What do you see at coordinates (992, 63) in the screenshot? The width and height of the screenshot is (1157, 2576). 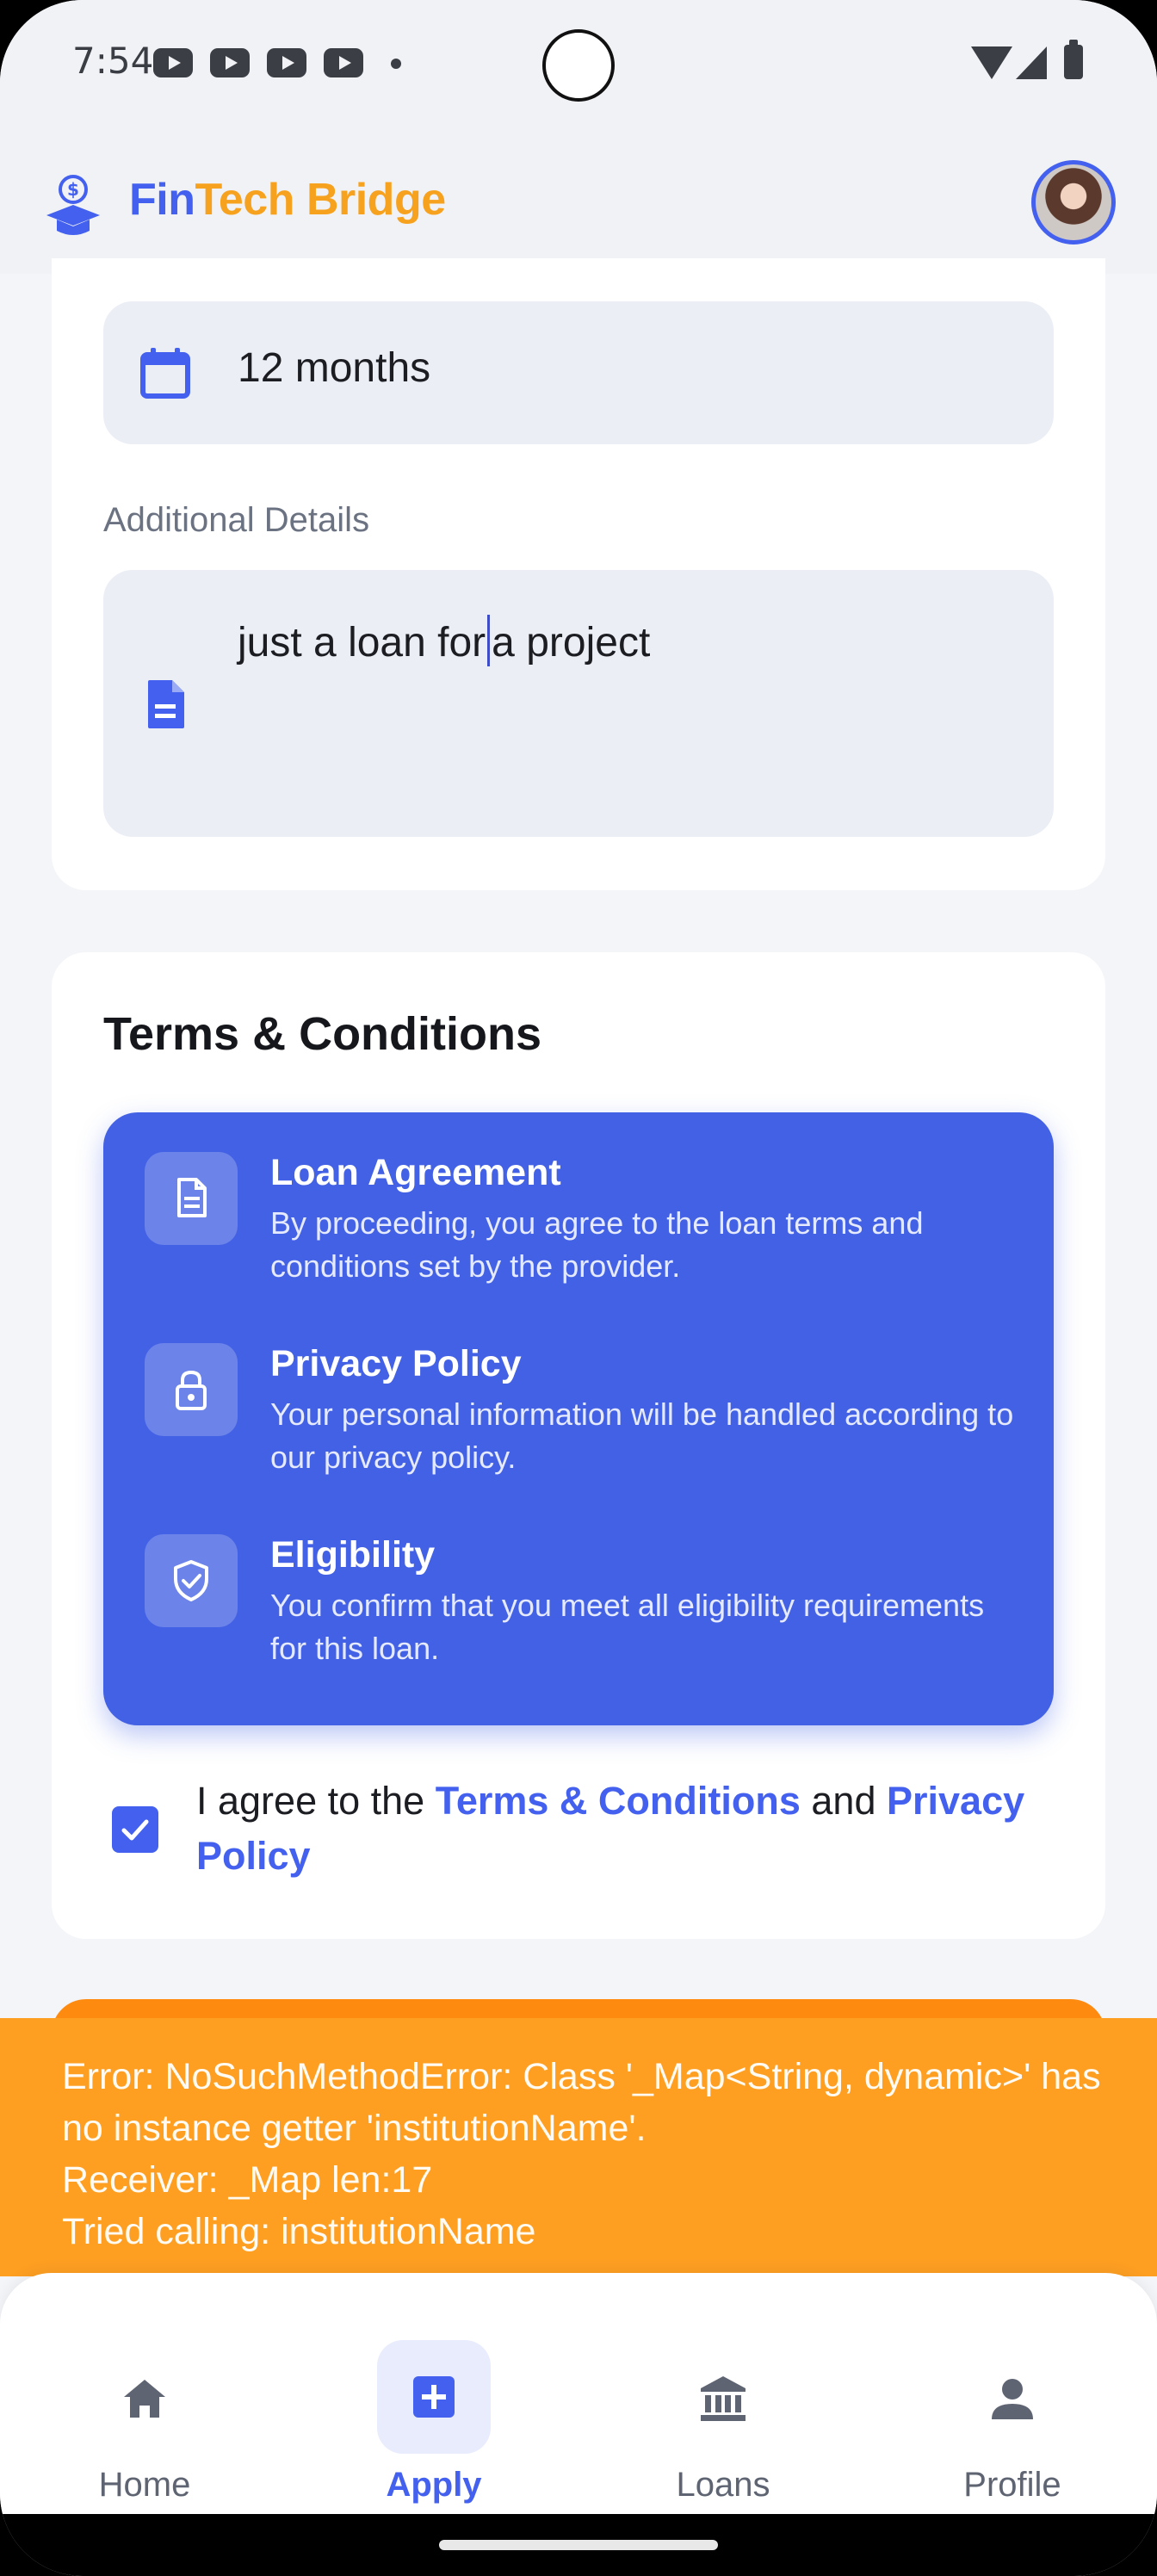 I see `wifi-icon` at bounding box center [992, 63].